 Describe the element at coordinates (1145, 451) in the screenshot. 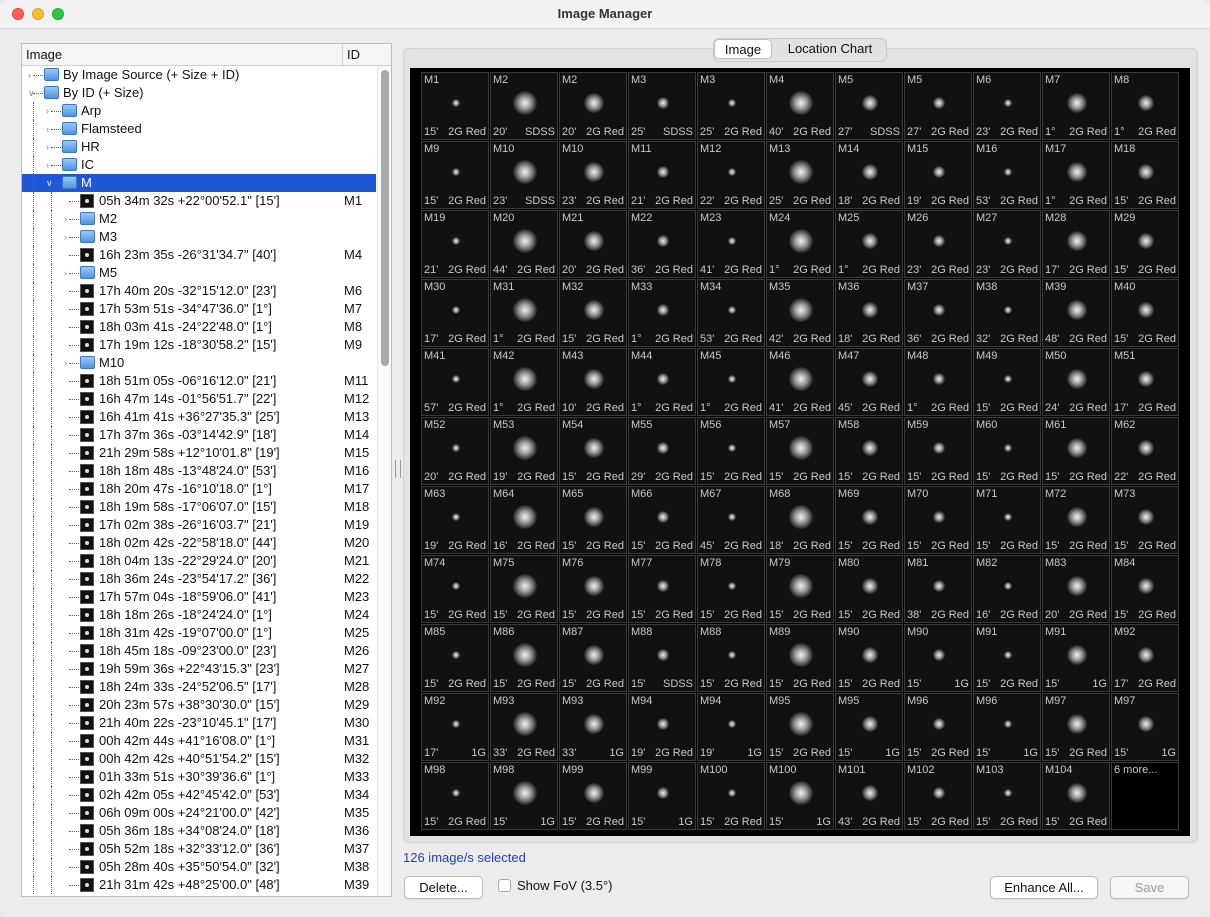

I see `thumbnail-cell: M62 22' 2G Red` at that location.